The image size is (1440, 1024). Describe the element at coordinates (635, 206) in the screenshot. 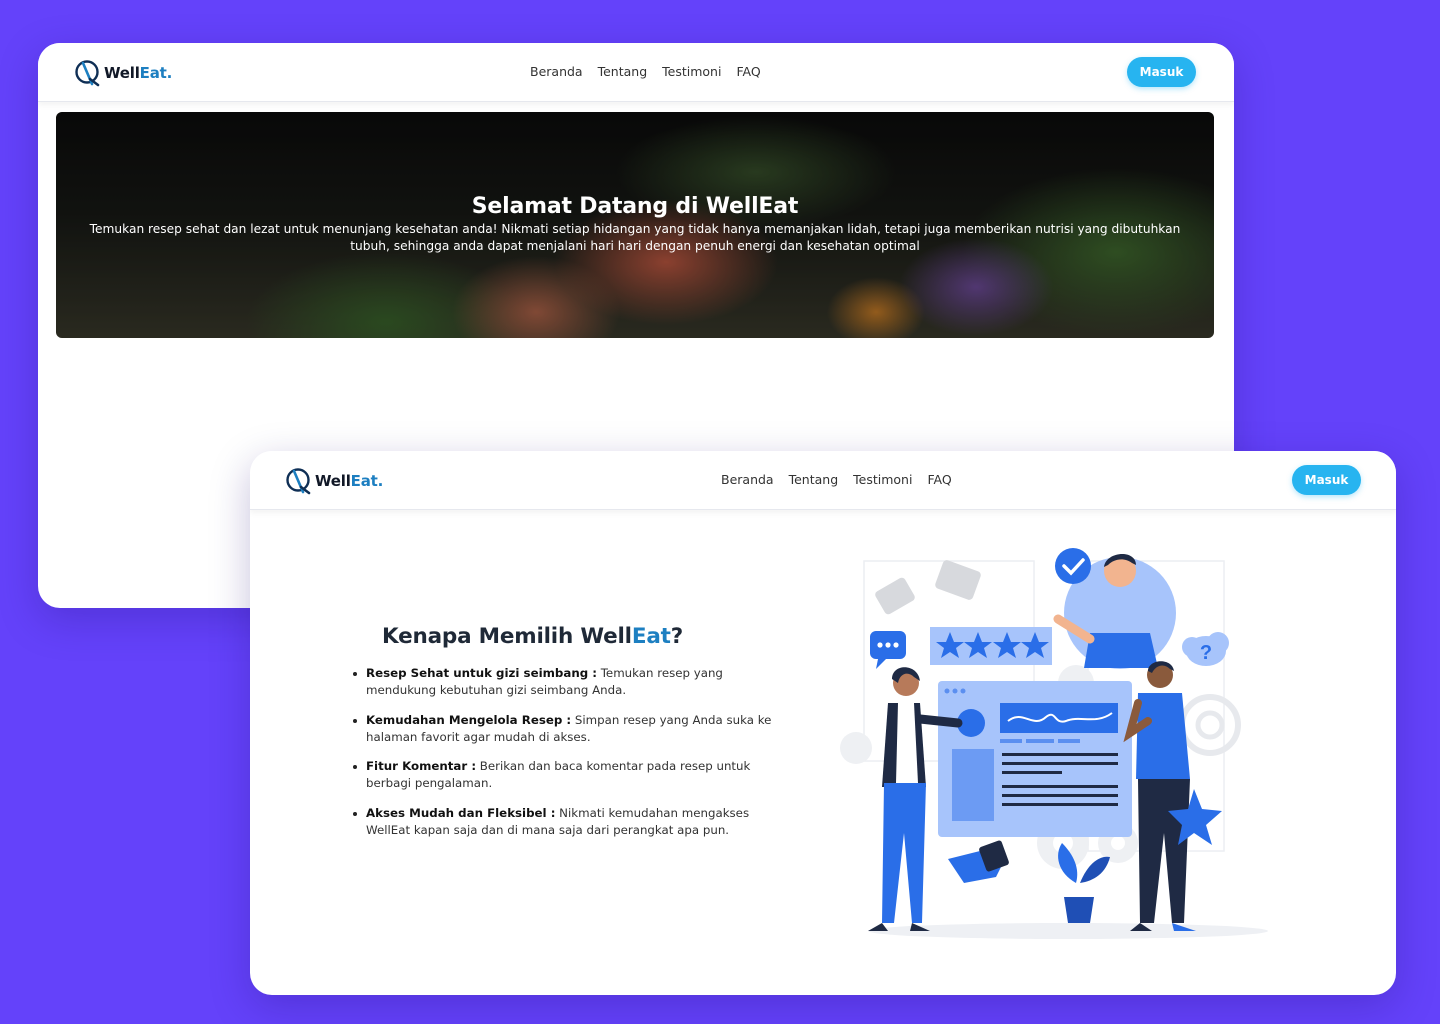

I see `hero-title: Selamat Datang di WellEat` at that location.